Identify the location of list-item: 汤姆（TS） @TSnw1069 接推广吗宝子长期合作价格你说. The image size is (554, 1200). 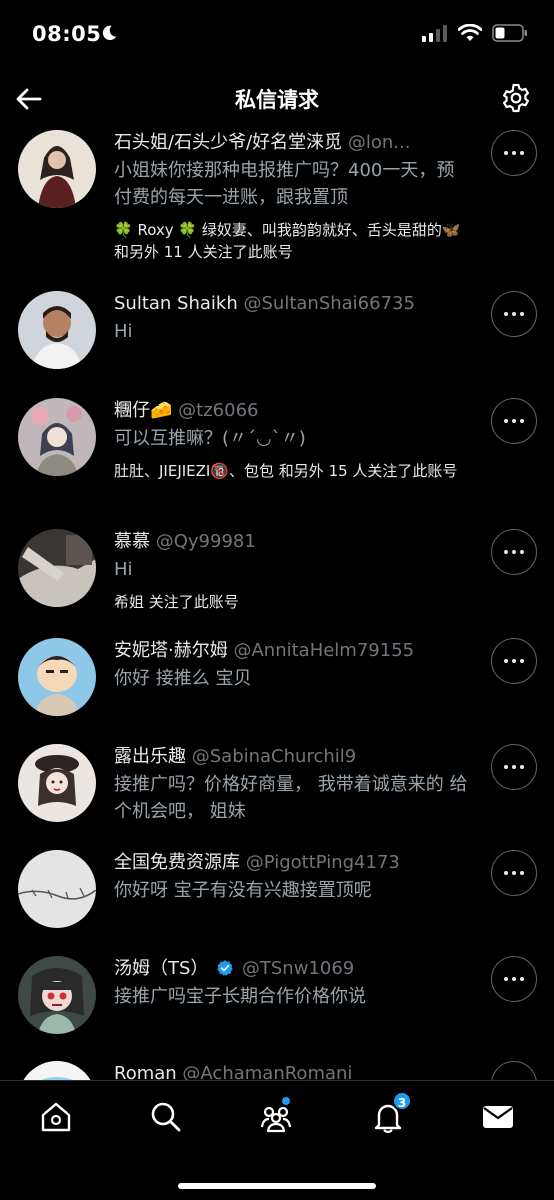
(277, 1001).